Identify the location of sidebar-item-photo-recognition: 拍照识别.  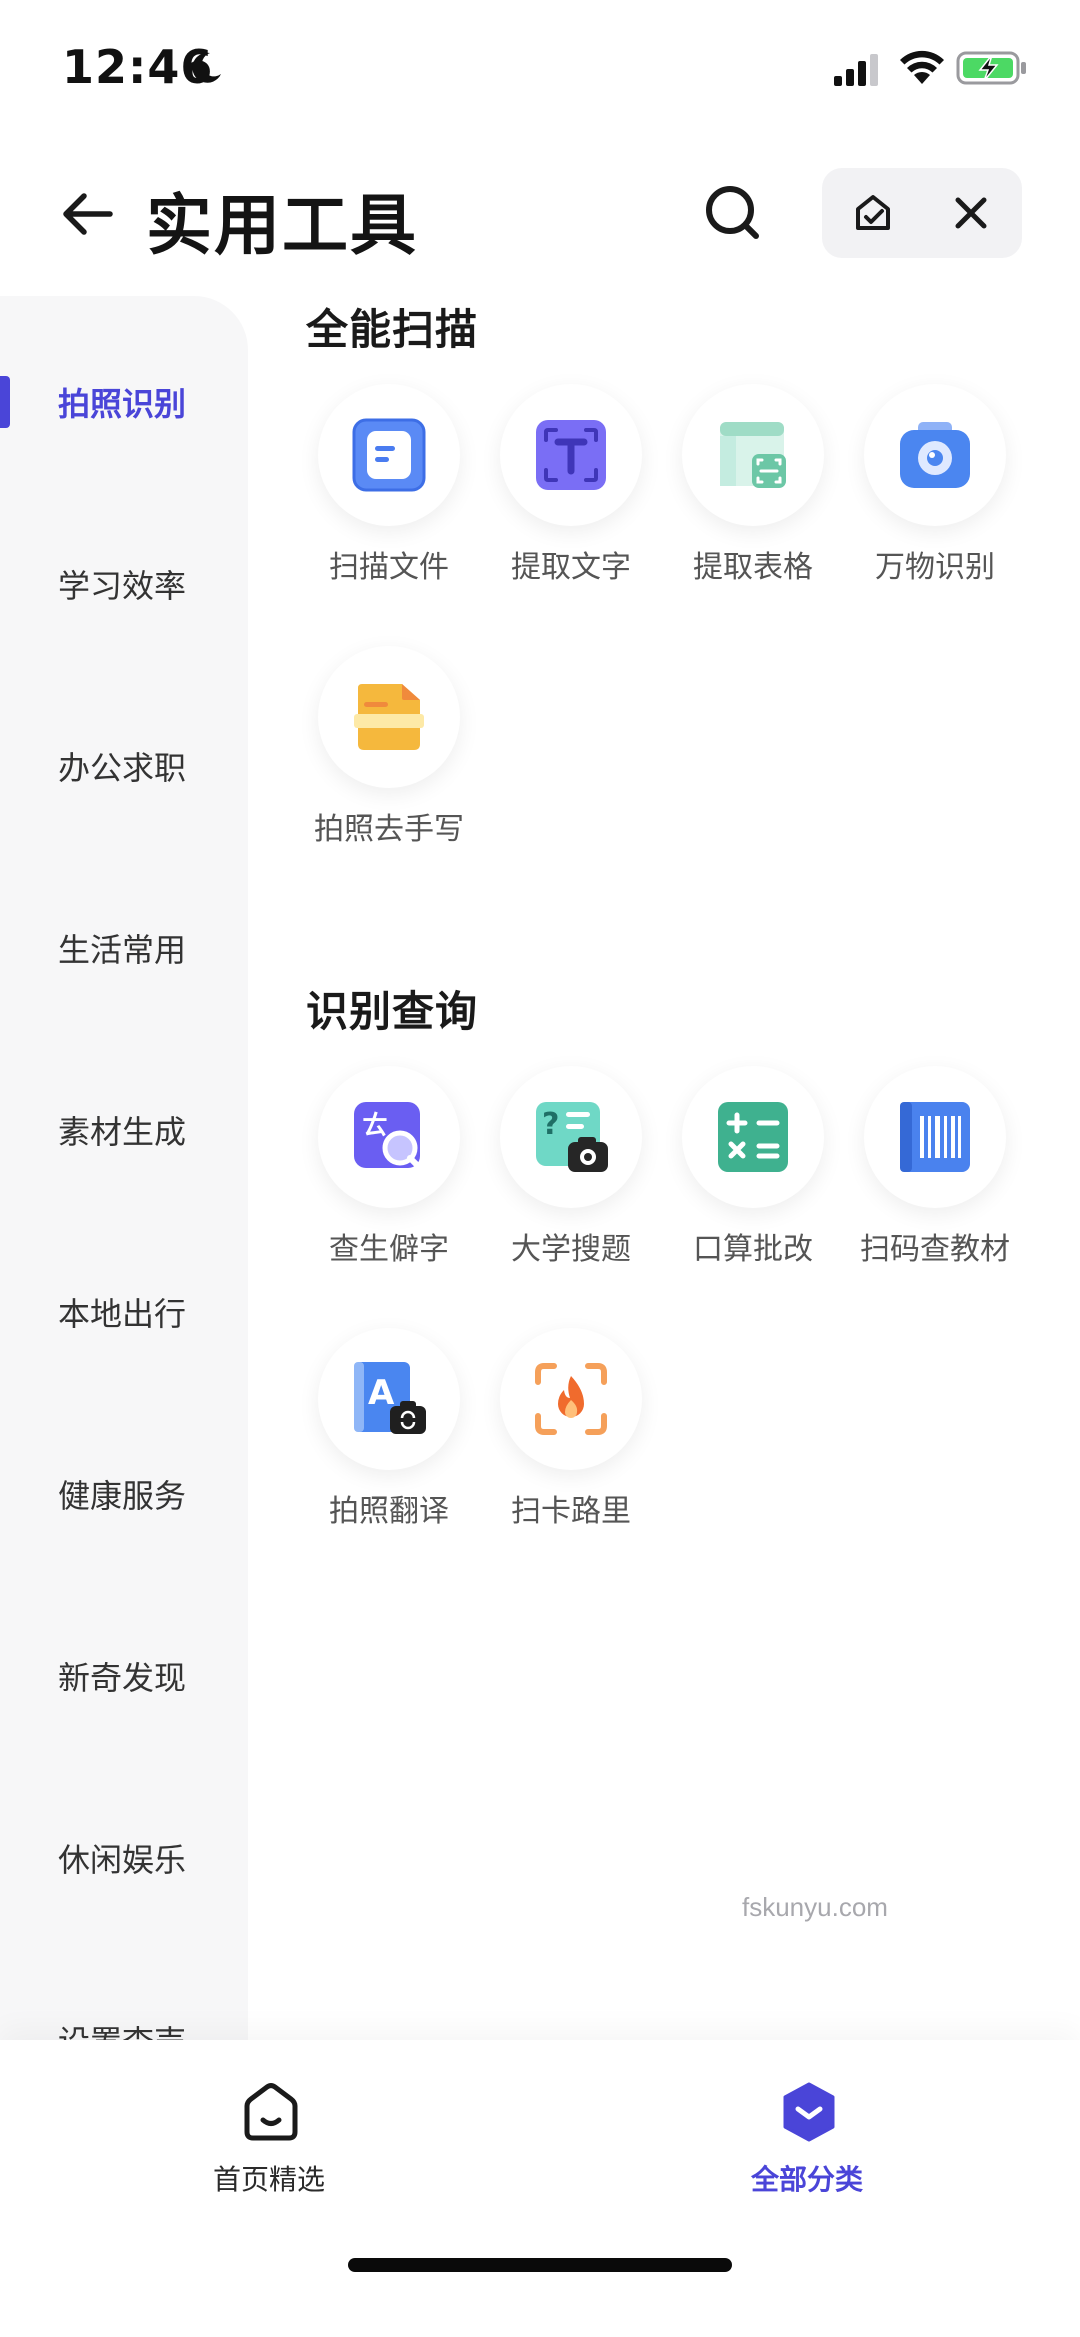
(124, 402).